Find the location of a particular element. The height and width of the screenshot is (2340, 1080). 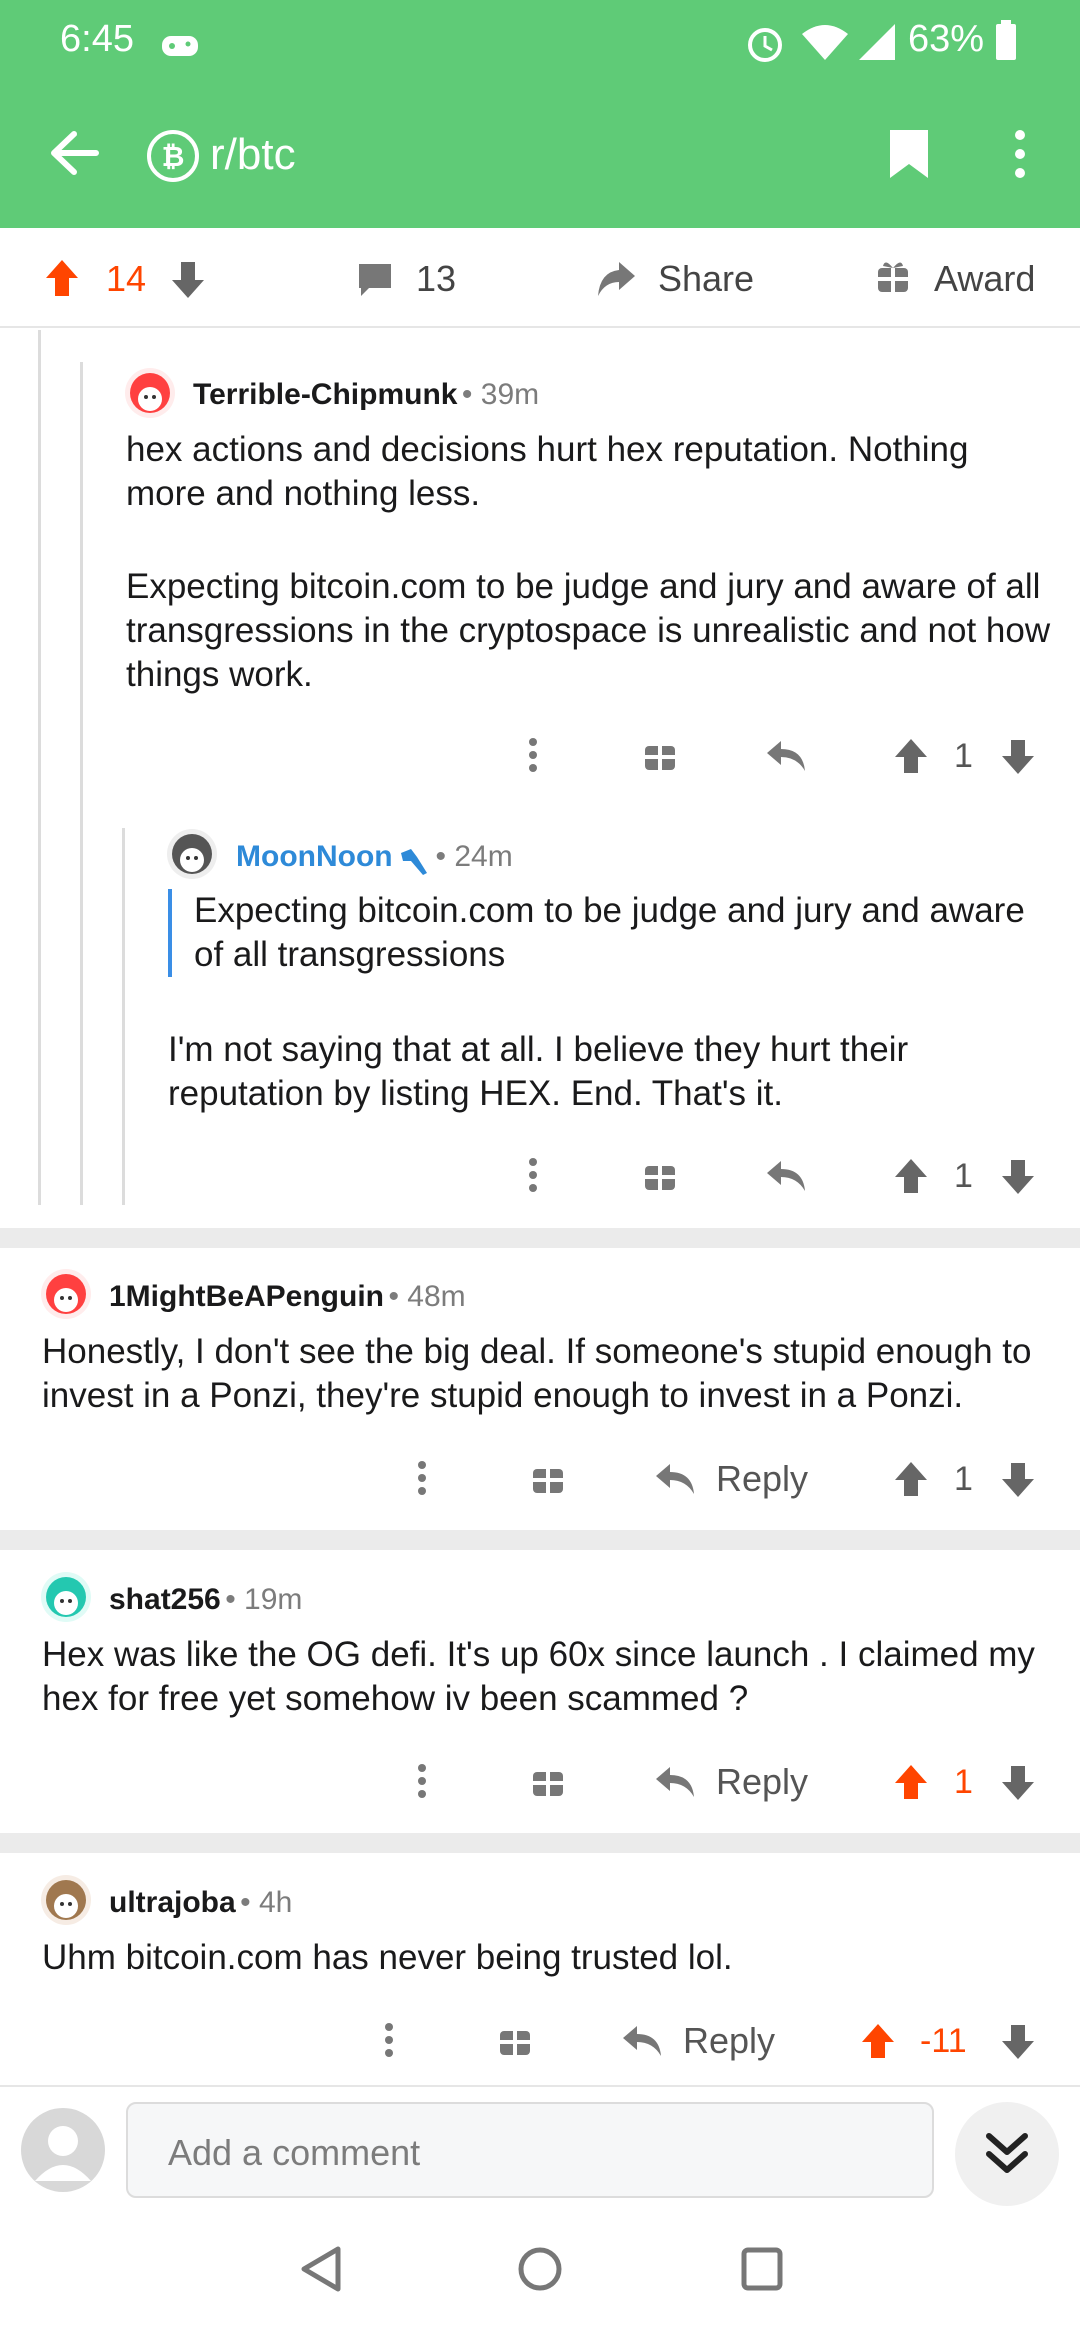

thread-line-outer is located at coordinates (39, 767).